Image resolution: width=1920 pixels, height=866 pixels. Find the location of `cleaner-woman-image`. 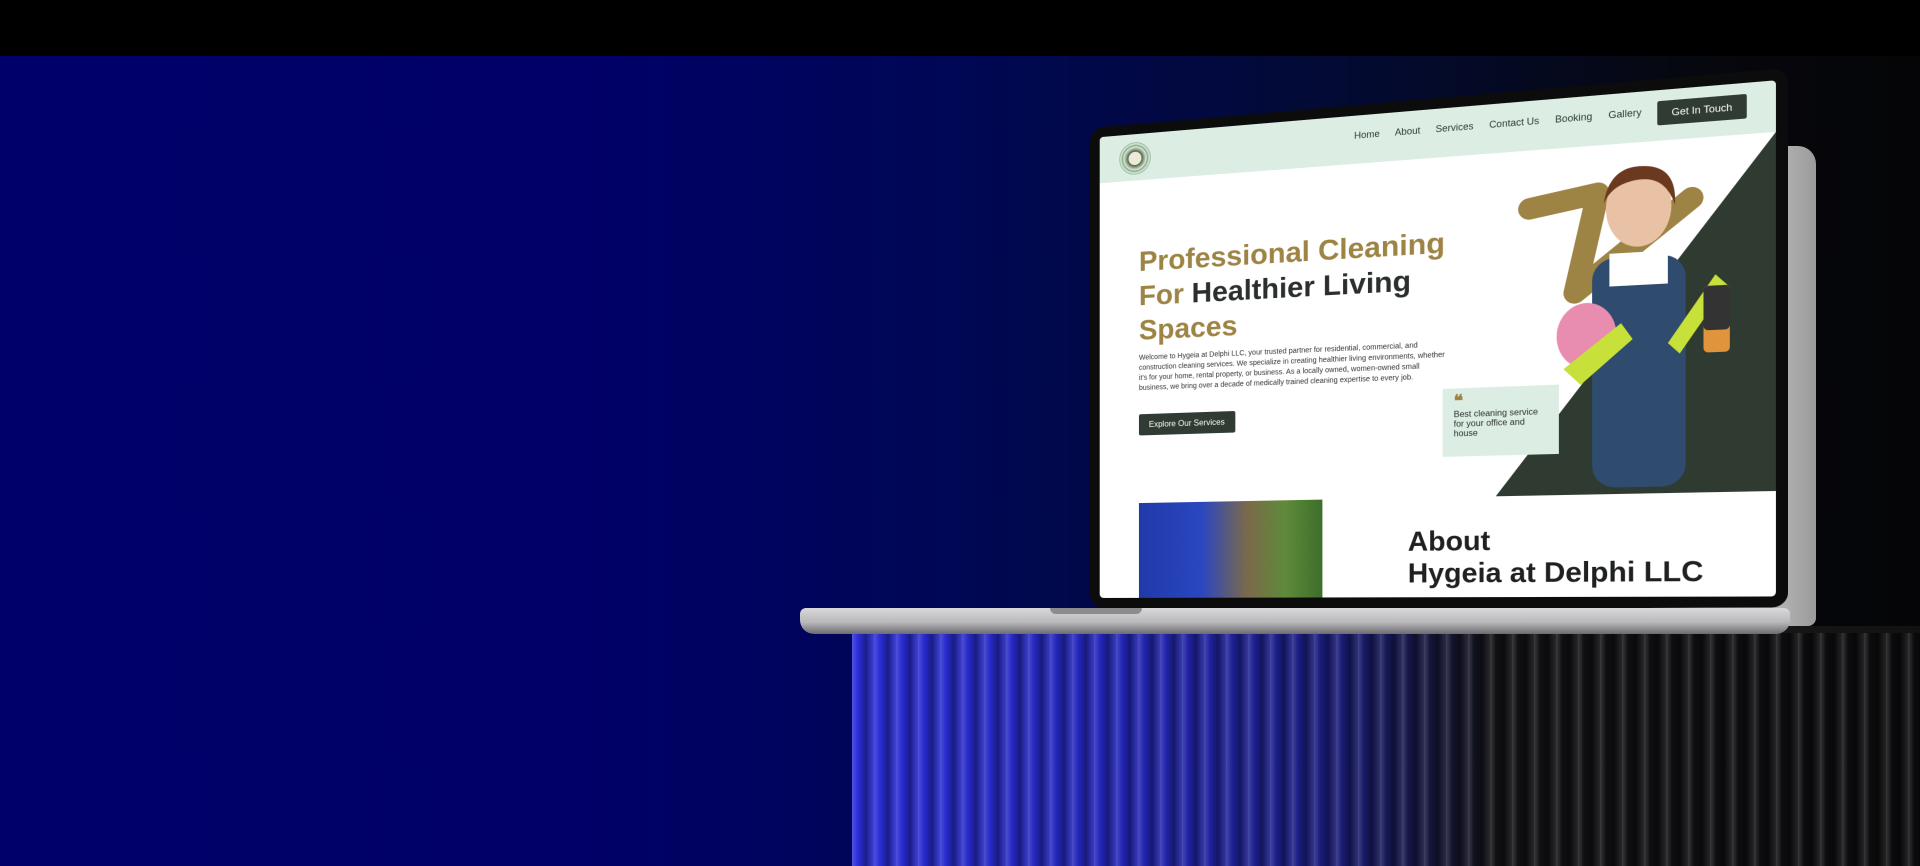

cleaner-woman-image is located at coordinates (1643, 325).